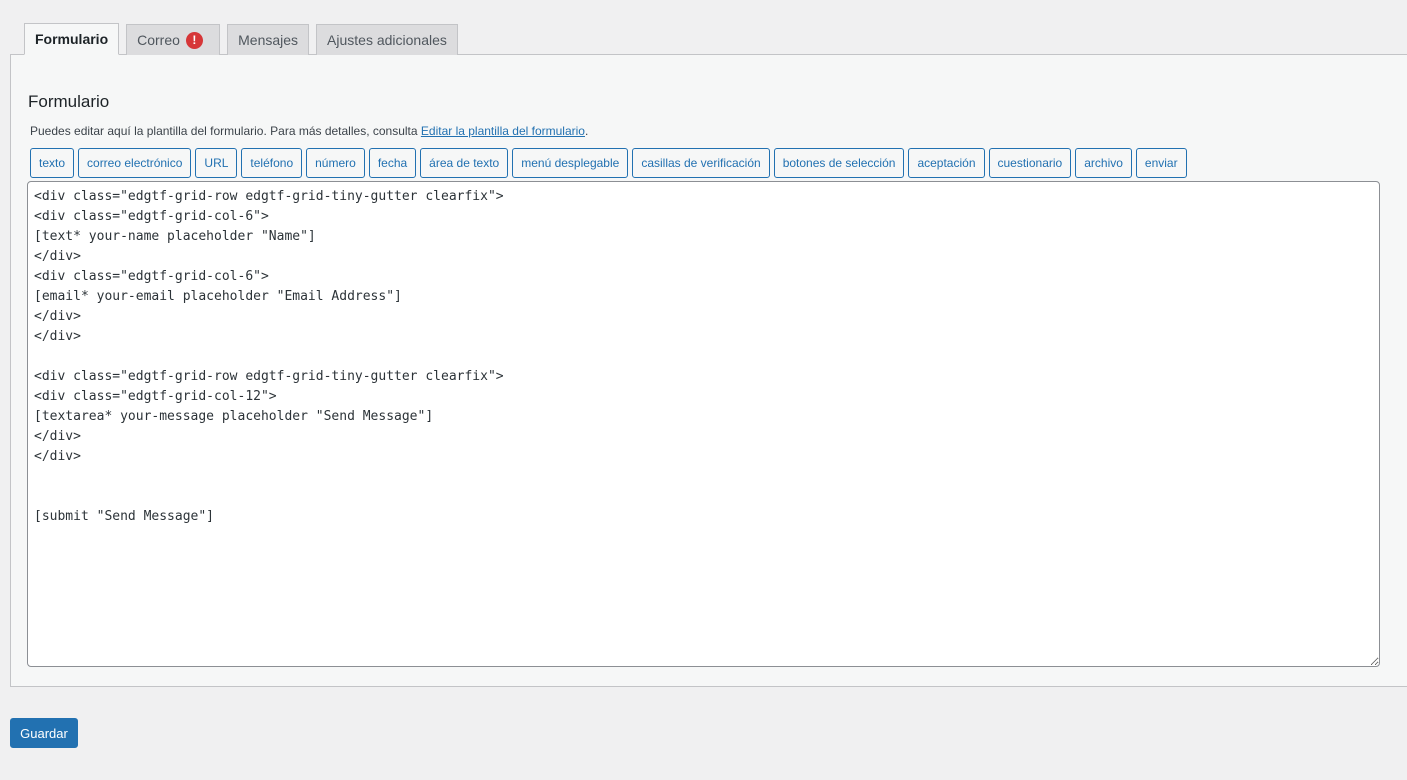 This screenshot has height=780, width=1407. What do you see at coordinates (135, 163) in the screenshot?
I see `tag-button-correo-electronico: correo electrónico` at bounding box center [135, 163].